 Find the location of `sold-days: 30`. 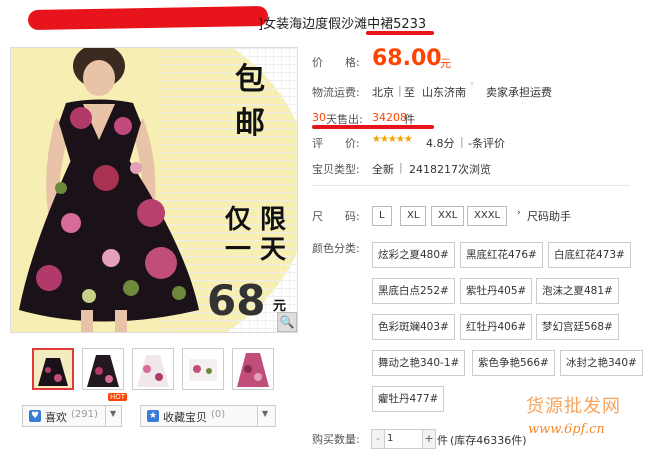

sold-days: 30 is located at coordinates (319, 117).